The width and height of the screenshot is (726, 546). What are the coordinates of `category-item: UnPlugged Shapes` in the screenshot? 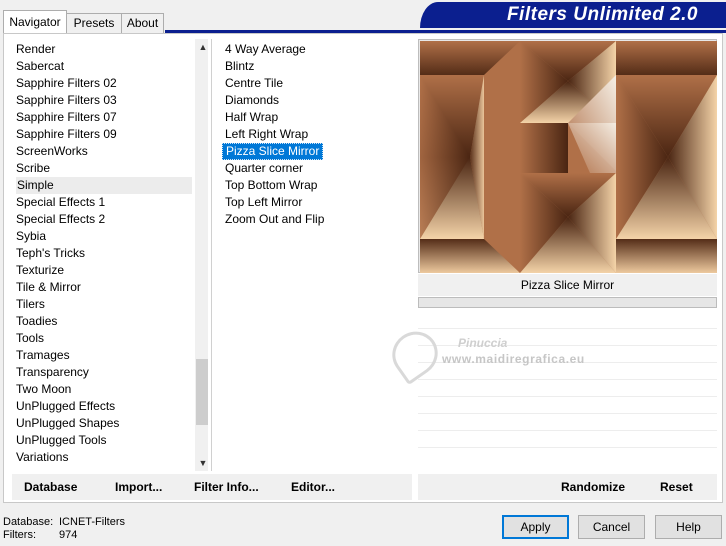 It's located at (104, 423).